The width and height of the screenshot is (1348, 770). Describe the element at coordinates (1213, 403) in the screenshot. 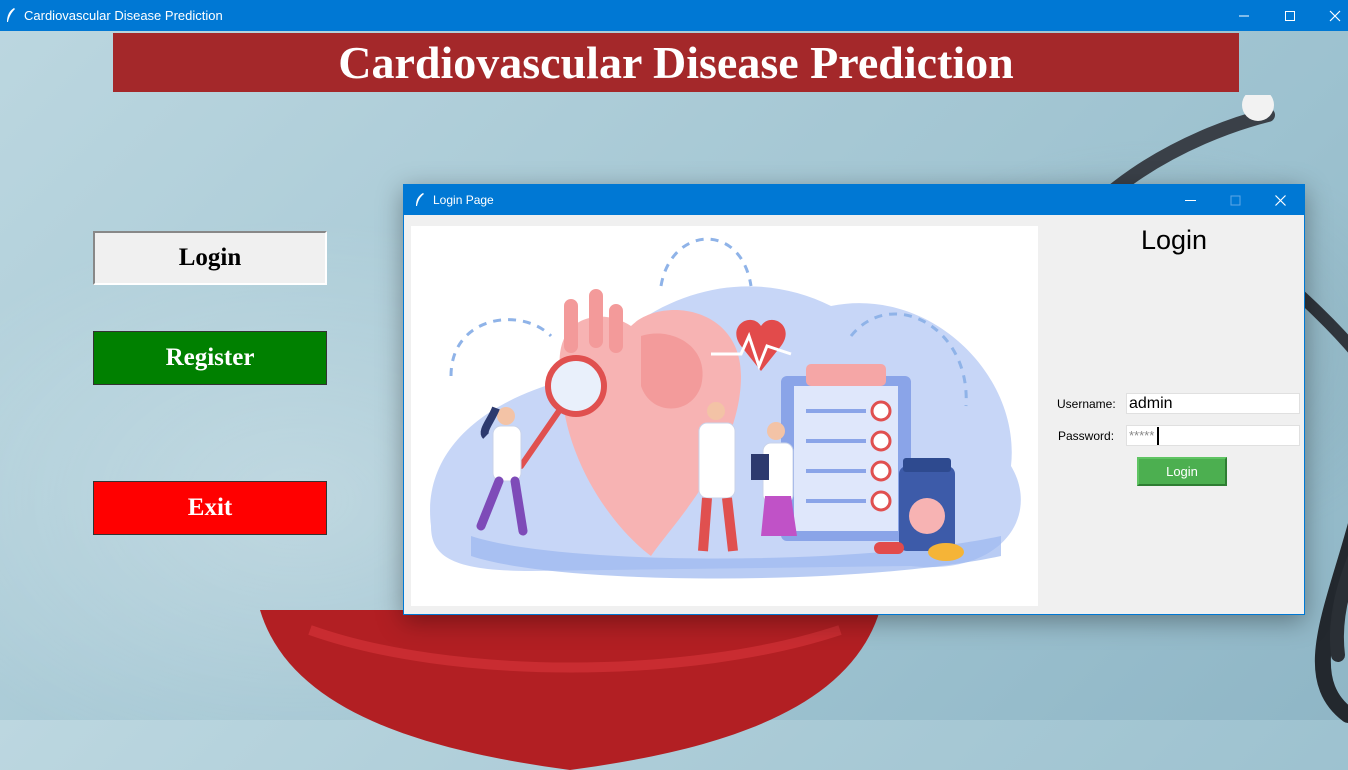

I see `username-input` at that location.